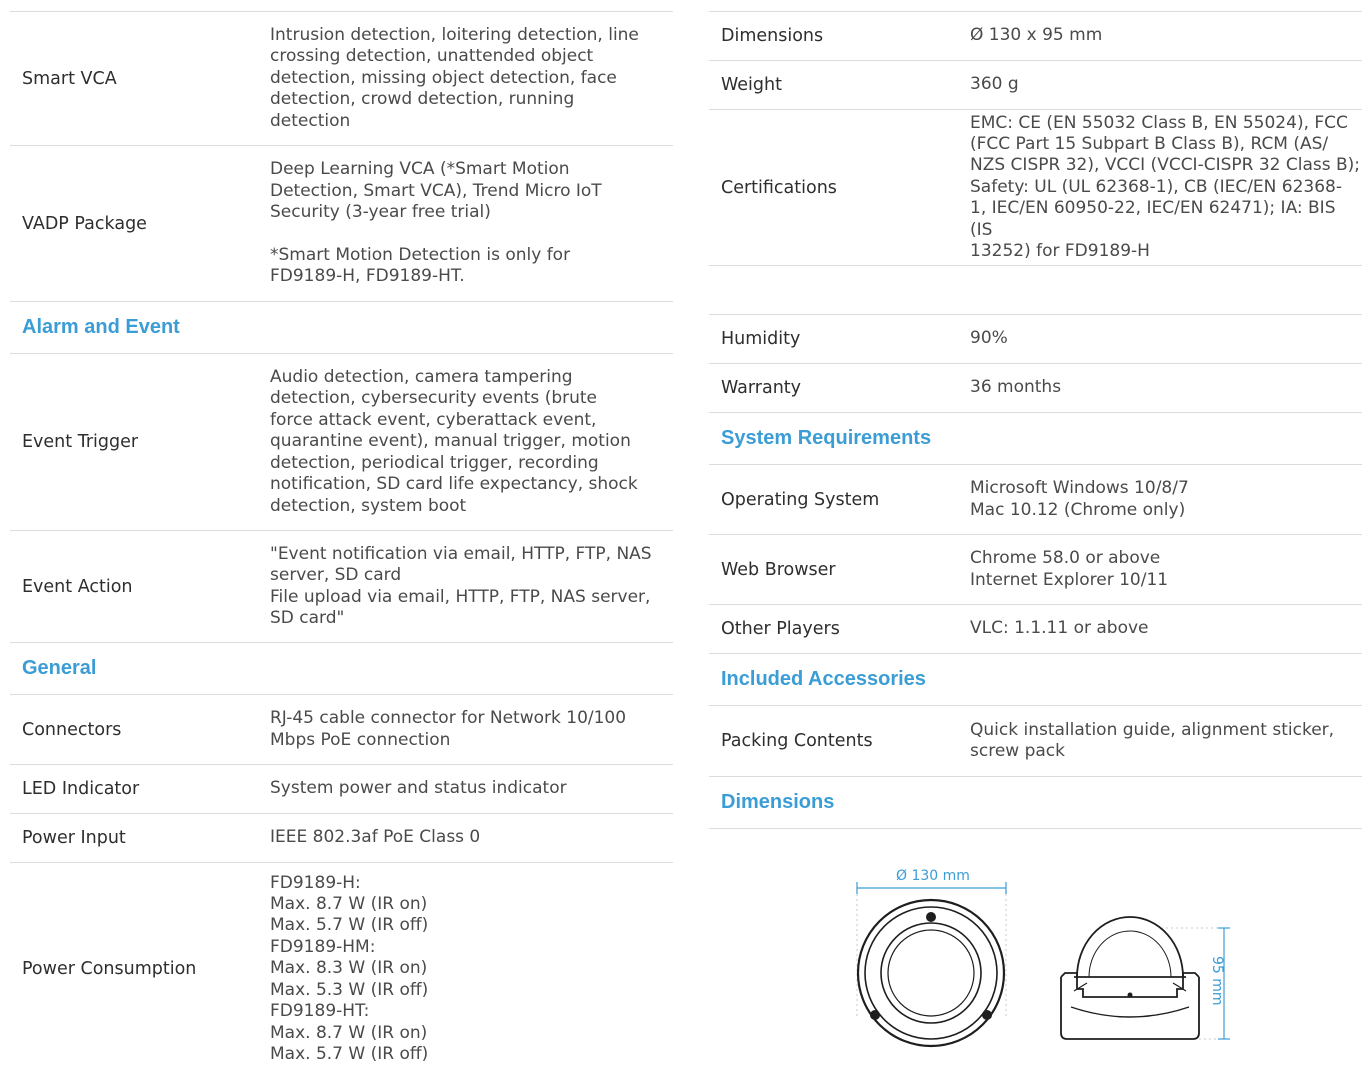 This screenshot has height=1079, width=1362. What do you see at coordinates (1016, 387) in the screenshot?
I see `spec-value: 36 months` at bounding box center [1016, 387].